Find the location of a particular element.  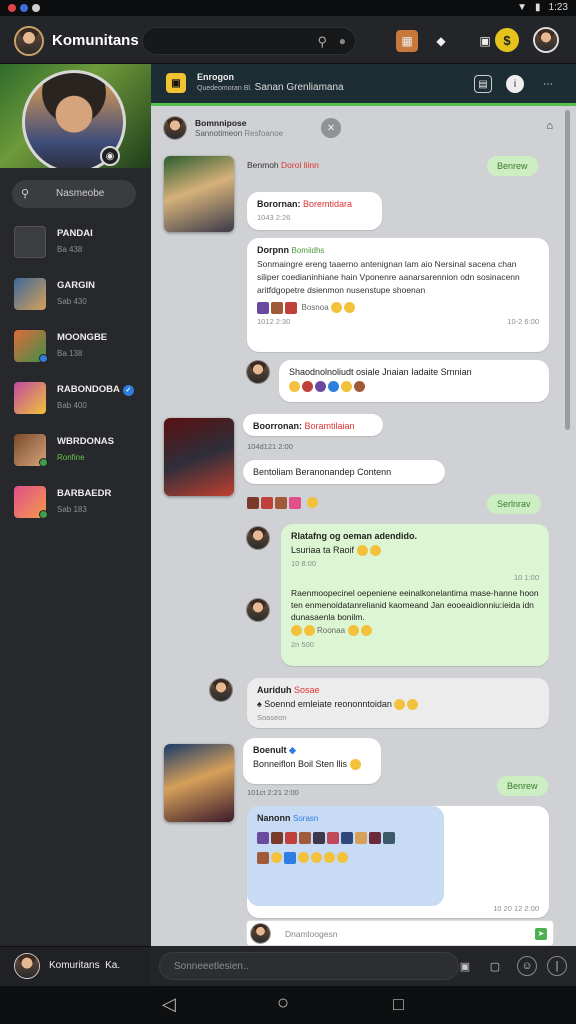

sidebar-item-label: PANDAI is located at coordinates (75, 233).